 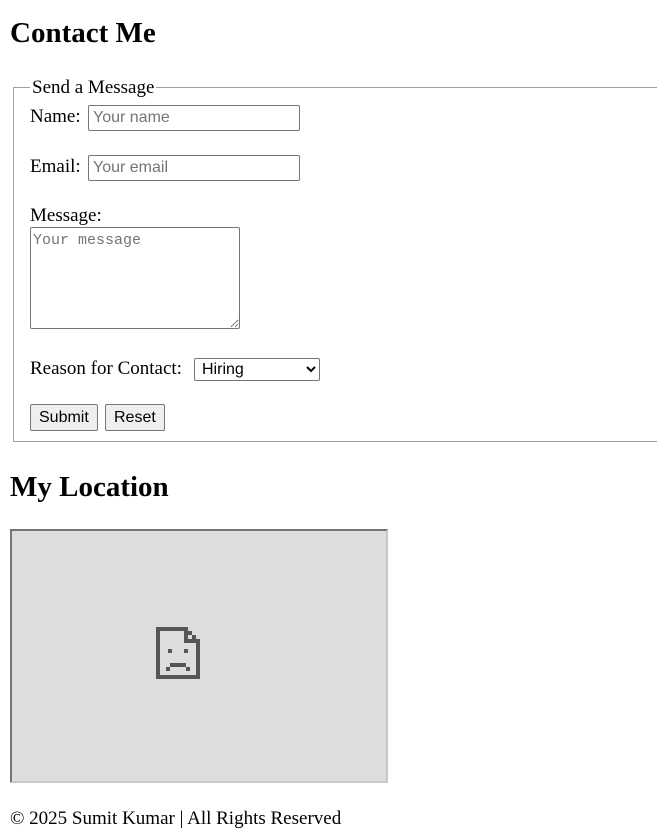 What do you see at coordinates (176, 818) in the screenshot?
I see `footer-copyright: © 2025 Sumit Kumar | All Rights Reserved` at bounding box center [176, 818].